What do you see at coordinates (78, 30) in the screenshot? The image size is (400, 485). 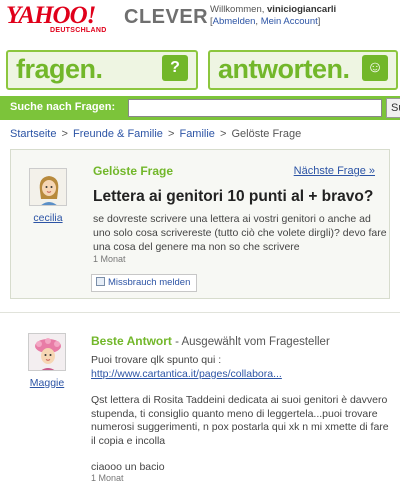 I see `logo-subtext: DEUTSCHLAND` at bounding box center [78, 30].